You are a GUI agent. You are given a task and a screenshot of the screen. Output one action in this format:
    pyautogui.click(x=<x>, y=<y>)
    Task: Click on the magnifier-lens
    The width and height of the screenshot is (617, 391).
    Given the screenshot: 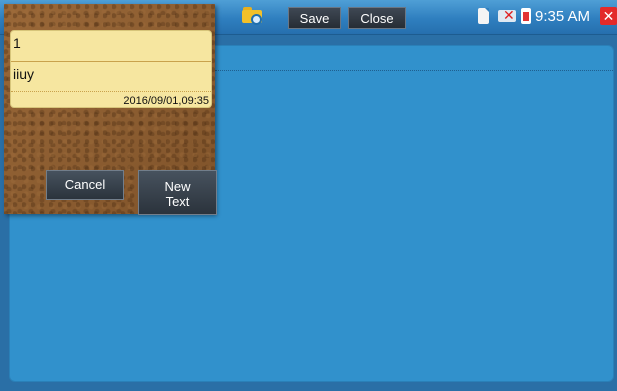 What is the action you would take?
    pyautogui.click(x=256, y=19)
    